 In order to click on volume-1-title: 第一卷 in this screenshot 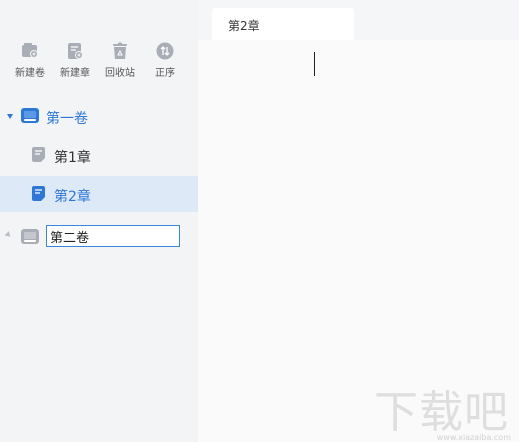, I will do `click(67, 119)`.